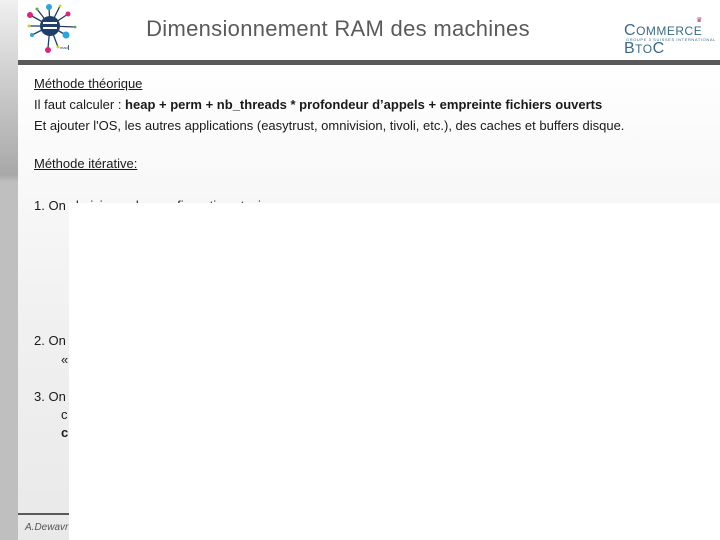 The image size is (720, 540). What do you see at coordinates (369, 62) in the screenshot?
I see `header-divider` at bounding box center [369, 62].